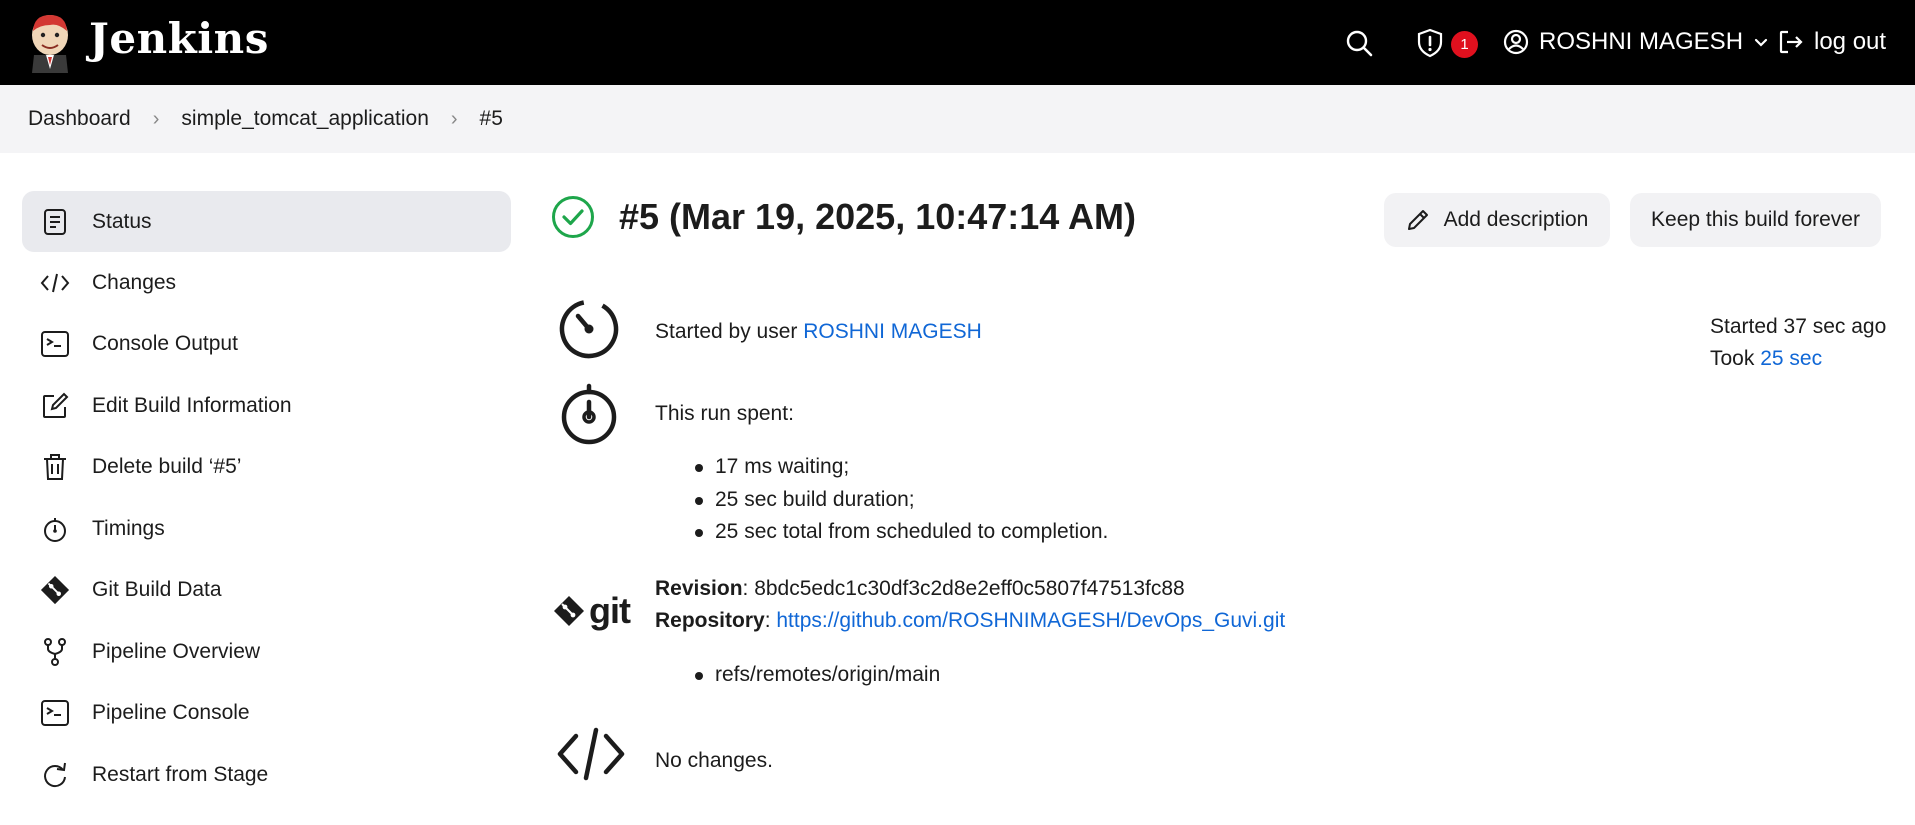 The width and height of the screenshot is (1915, 825). I want to click on list-item: 17 ms waiting;, so click(901, 467).